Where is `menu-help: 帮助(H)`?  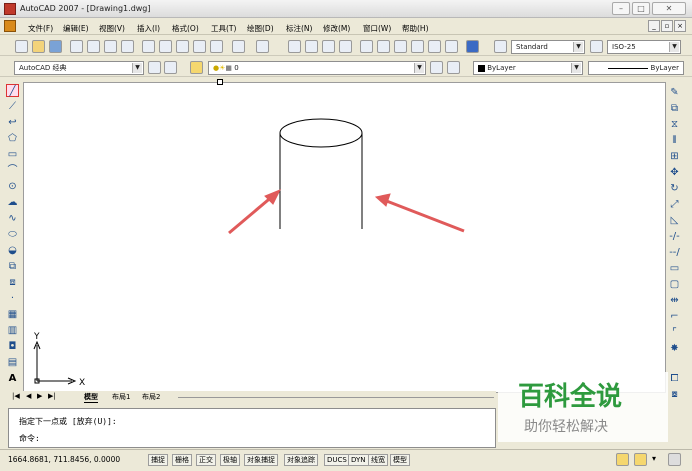
menu-help: 帮助(H) is located at coordinates (415, 28).